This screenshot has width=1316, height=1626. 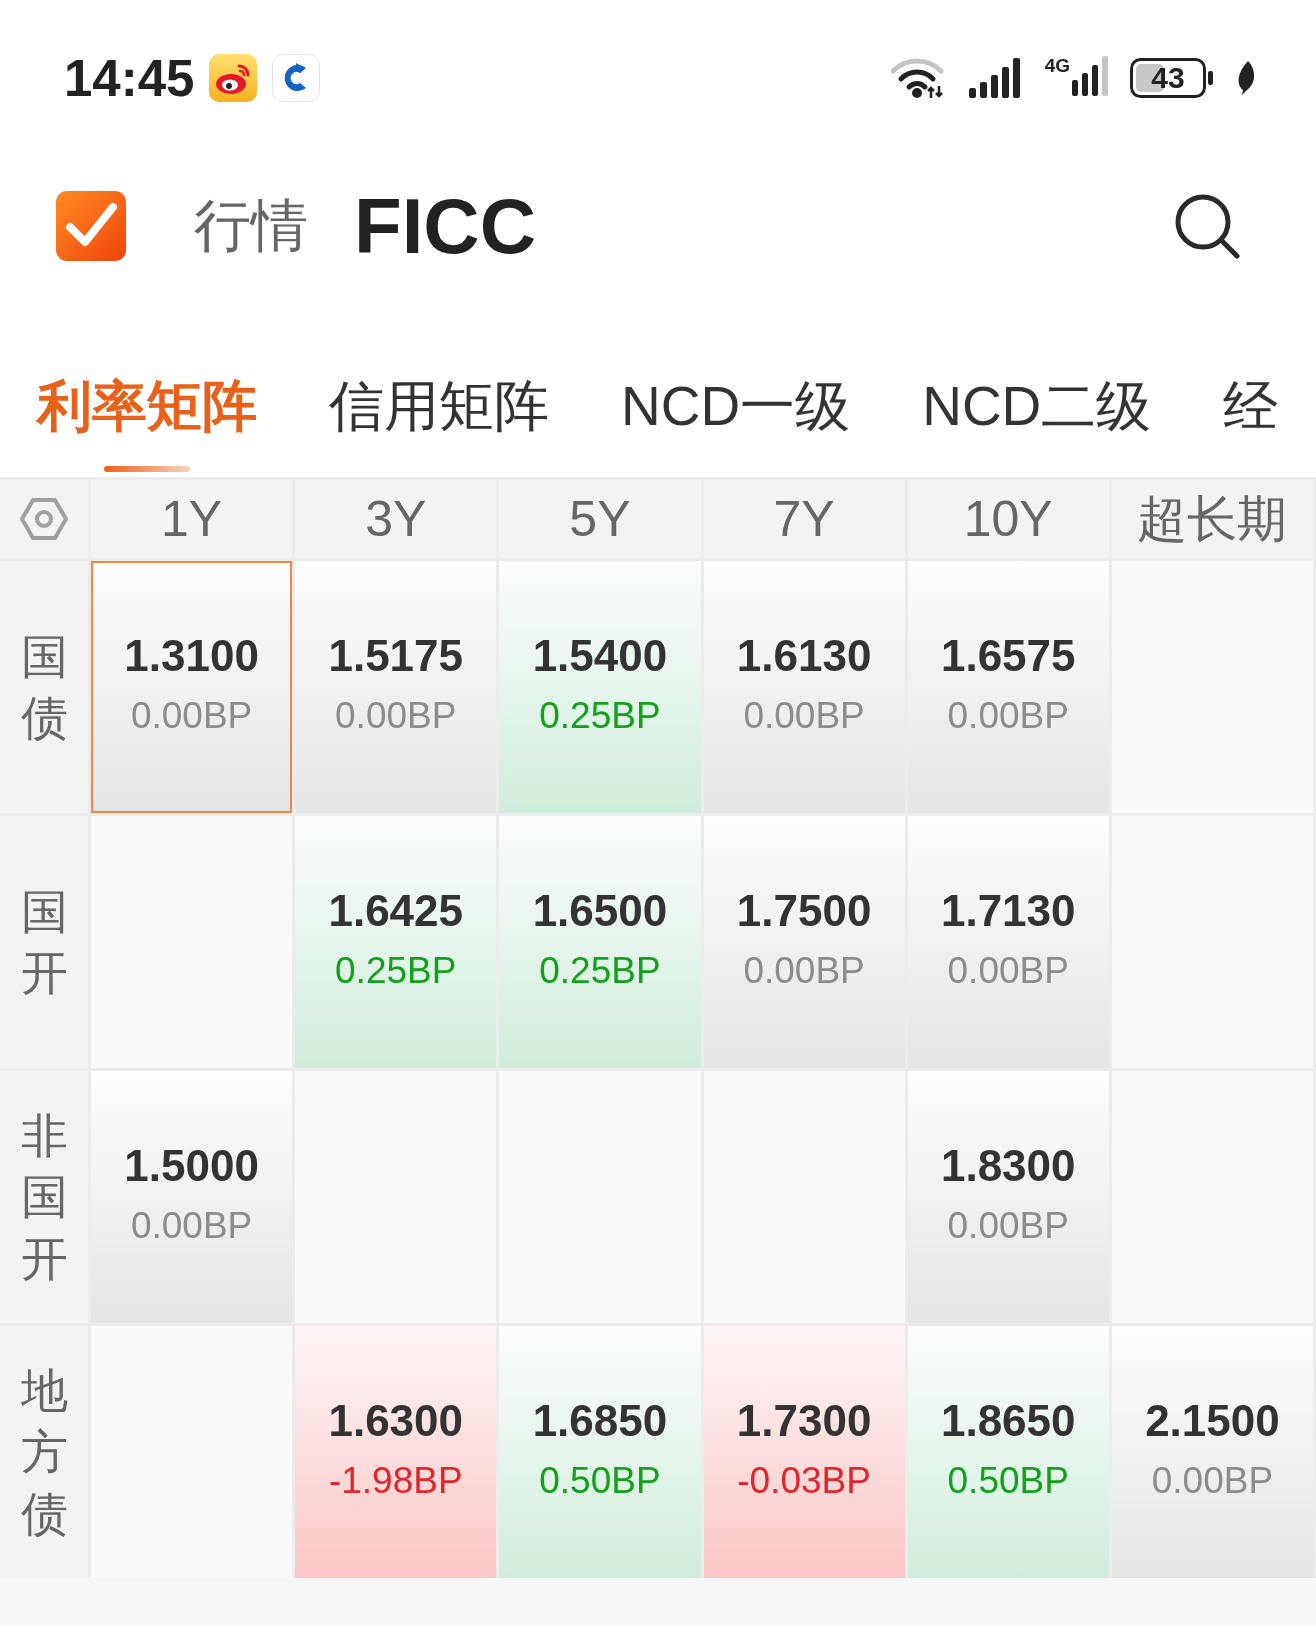 What do you see at coordinates (1008, 1421) in the screenshot?
I see `yield-value: 1.8650` at bounding box center [1008, 1421].